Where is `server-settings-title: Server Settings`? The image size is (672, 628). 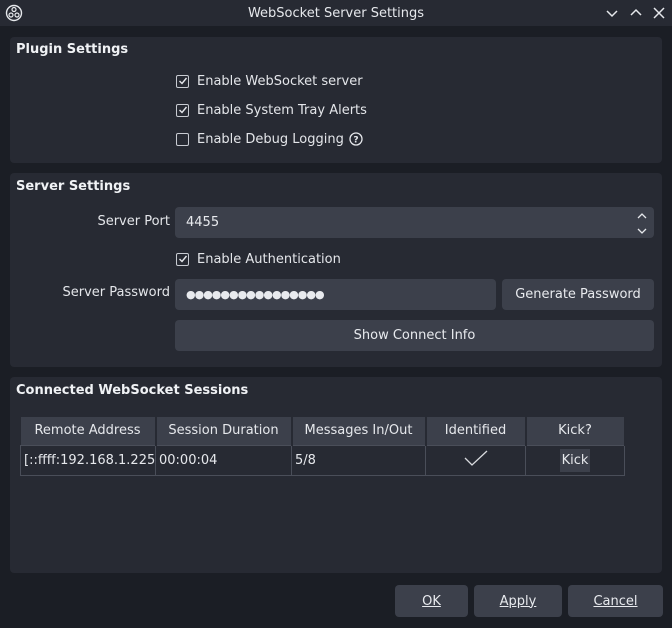
server-settings-title: Server Settings is located at coordinates (73, 186).